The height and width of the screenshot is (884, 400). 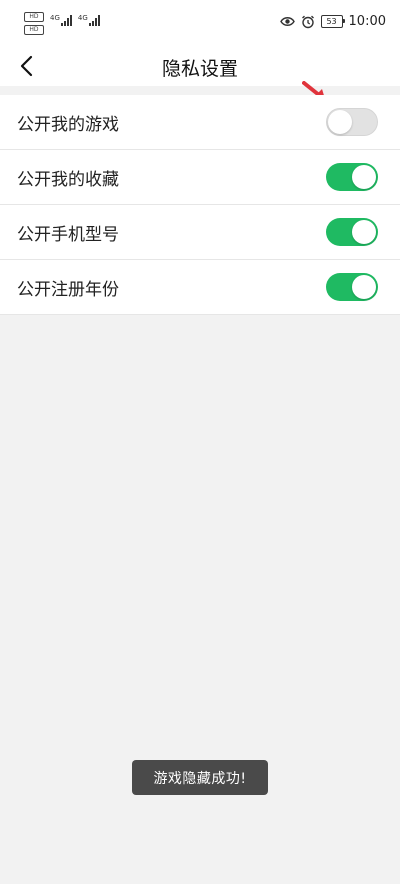 What do you see at coordinates (55, 18) in the screenshot?
I see `network-1-type: 4G` at bounding box center [55, 18].